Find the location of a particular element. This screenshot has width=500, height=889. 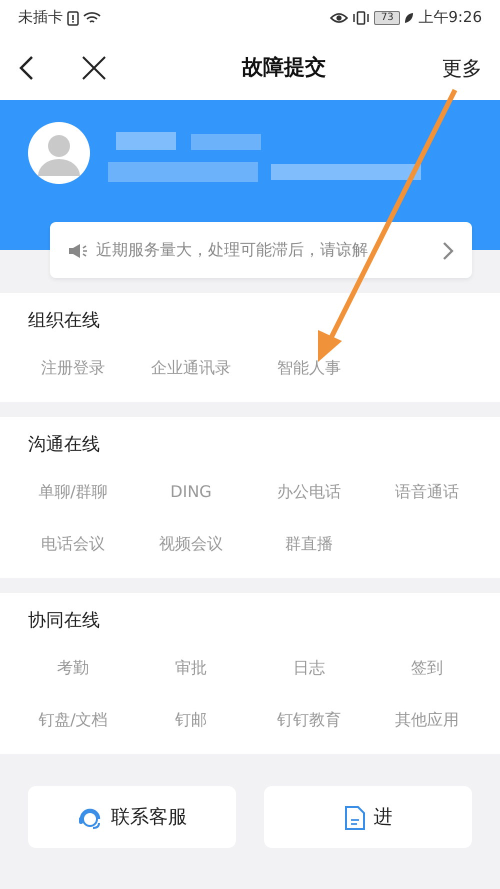

page-title: 故障提交 is located at coordinates (284, 66).